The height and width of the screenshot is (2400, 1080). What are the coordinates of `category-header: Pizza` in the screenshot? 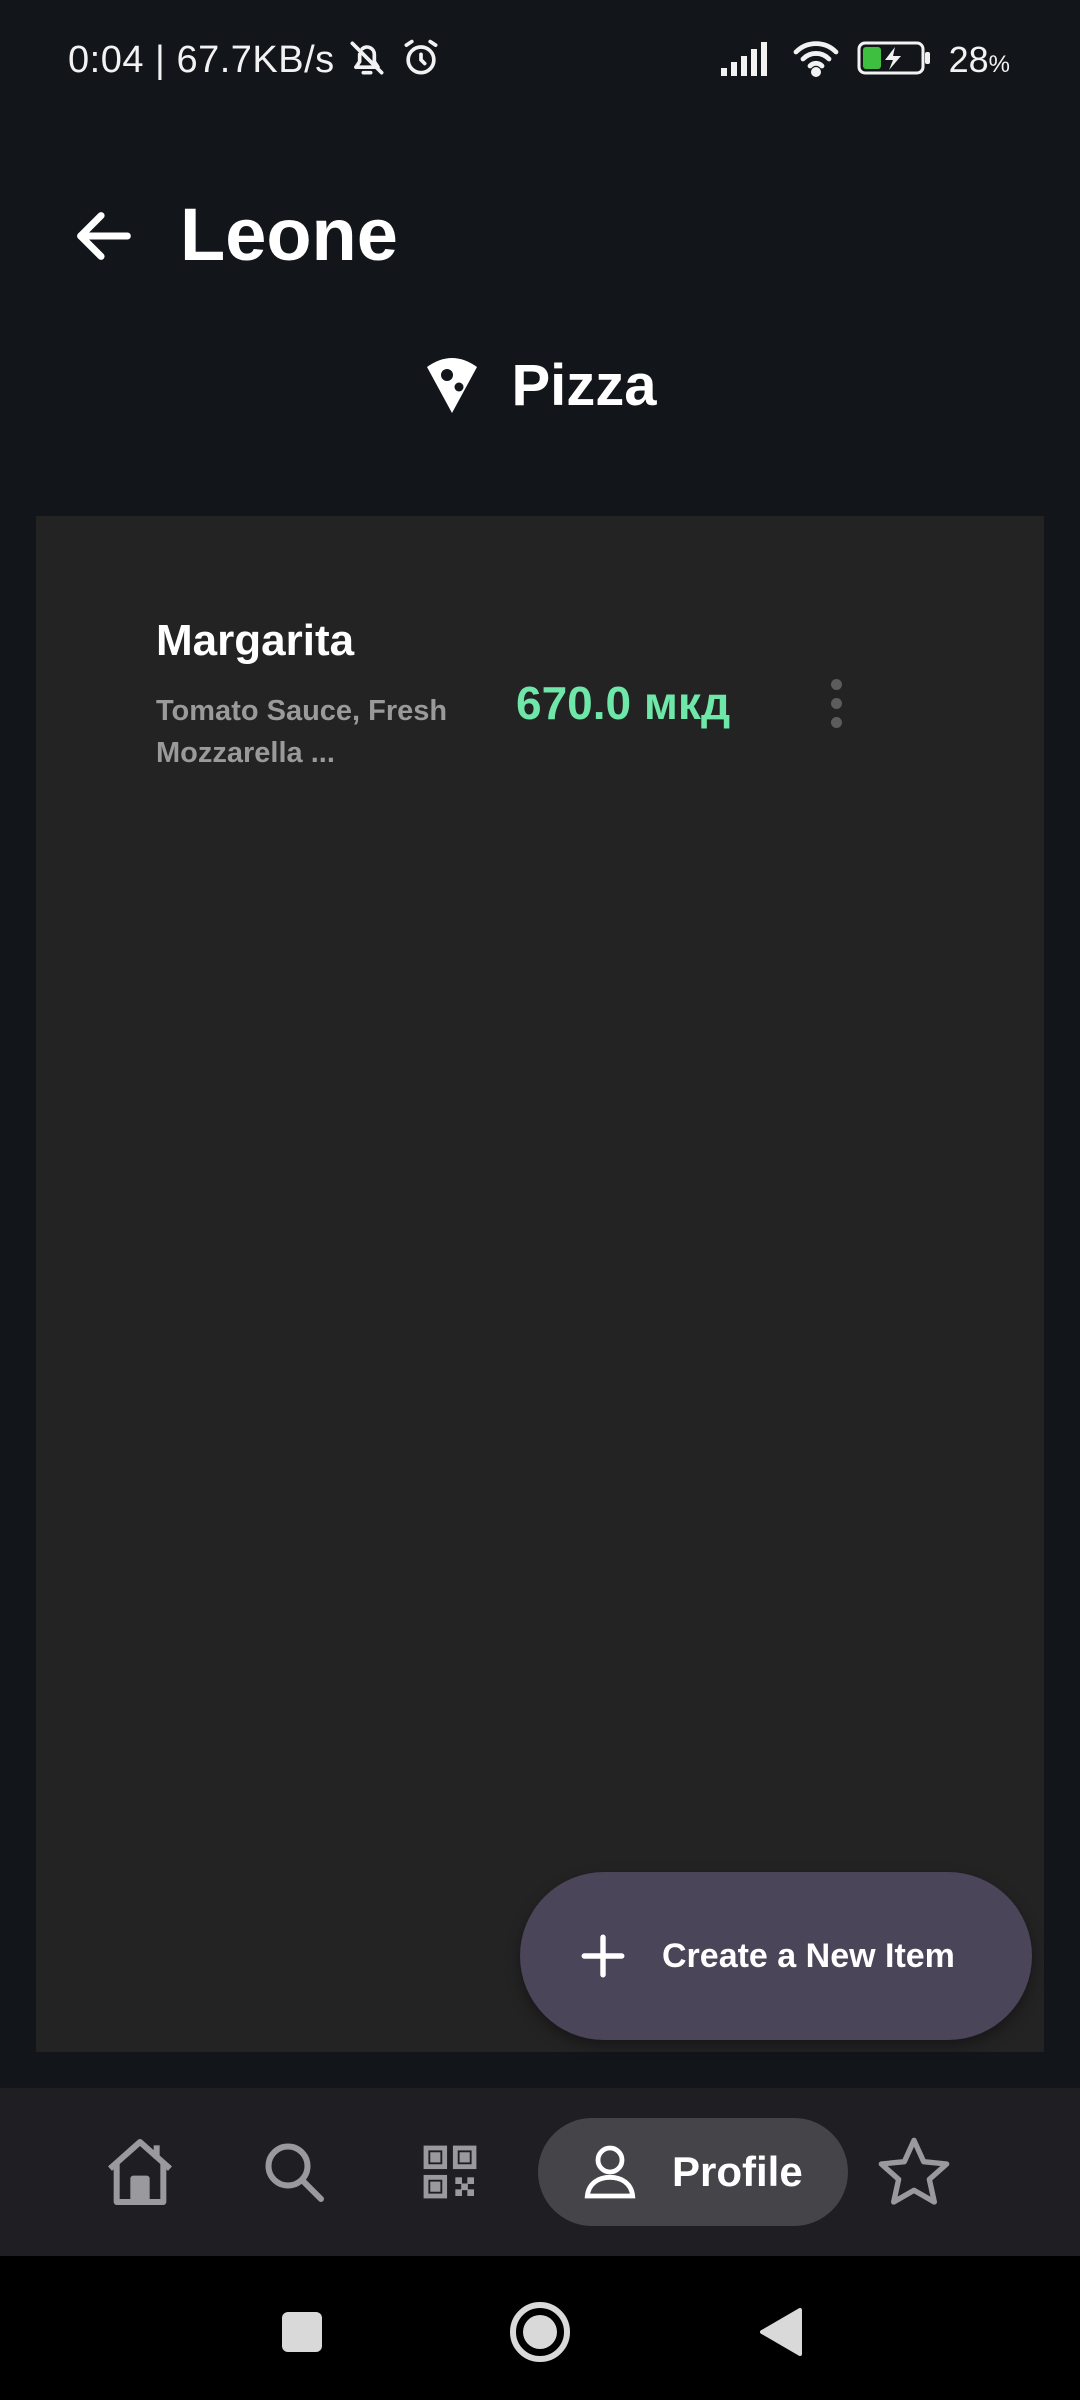 It's located at (540, 385).